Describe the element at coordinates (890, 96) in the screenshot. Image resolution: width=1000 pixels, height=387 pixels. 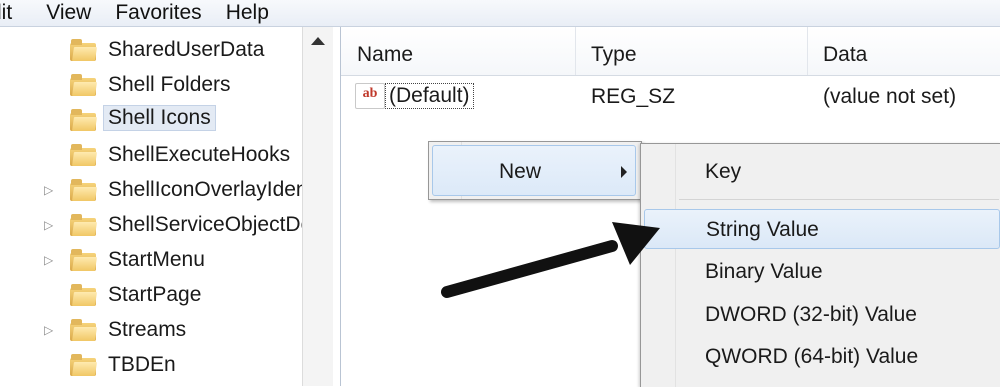
I see `value-data: (value not set)` at that location.